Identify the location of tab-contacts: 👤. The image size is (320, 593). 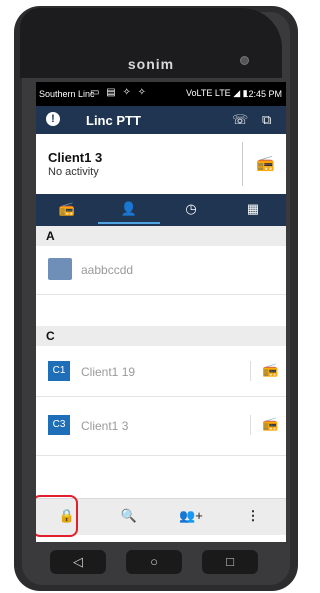
(129, 210).